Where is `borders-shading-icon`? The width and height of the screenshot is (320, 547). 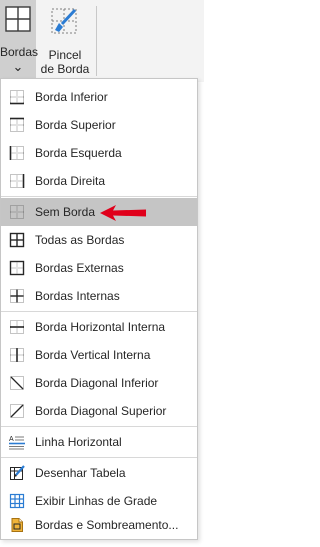
borders-shading-icon is located at coordinates (17, 525).